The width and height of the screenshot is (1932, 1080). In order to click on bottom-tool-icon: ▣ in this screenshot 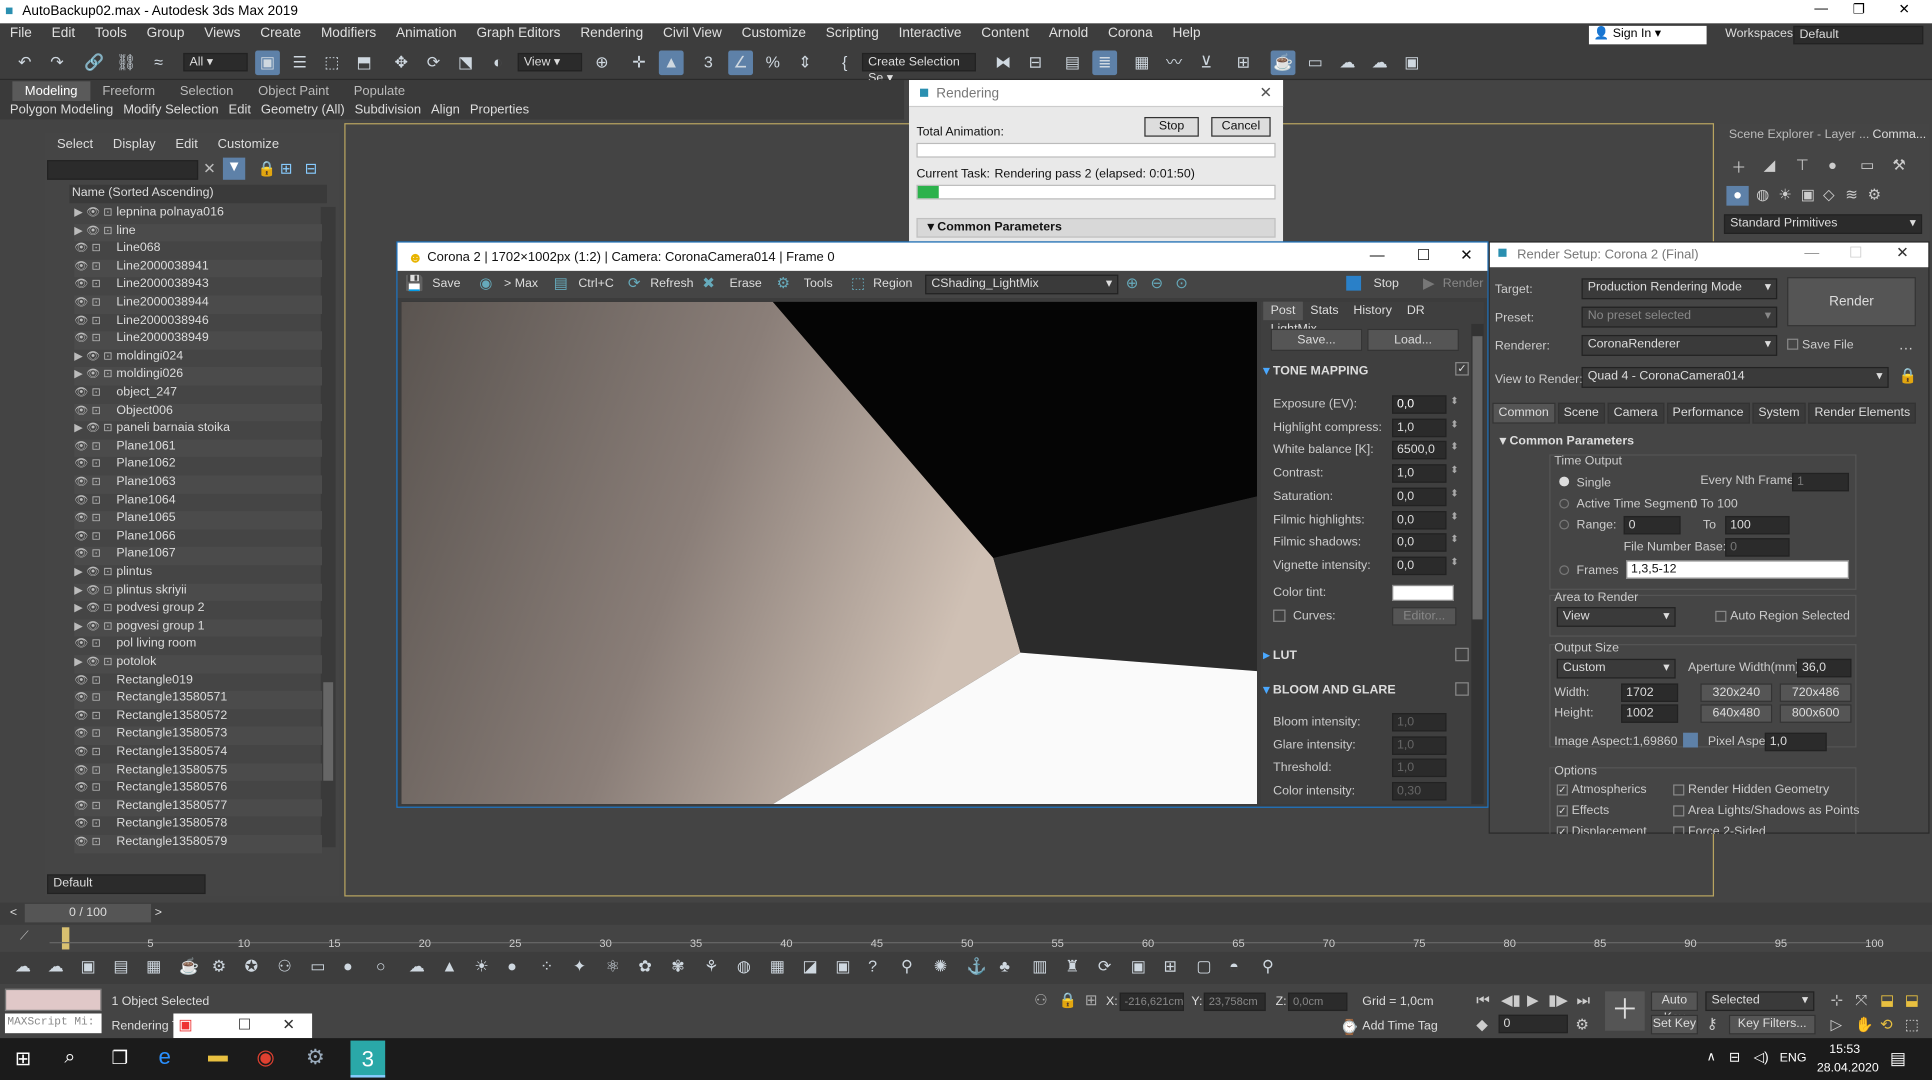, I will do `click(842, 967)`.